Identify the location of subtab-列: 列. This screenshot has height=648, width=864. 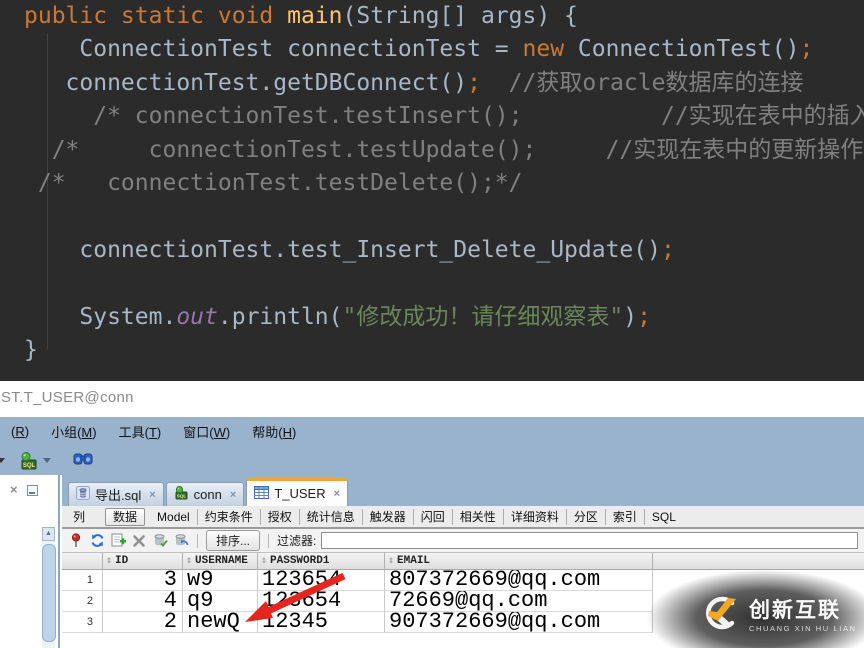
(79, 517).